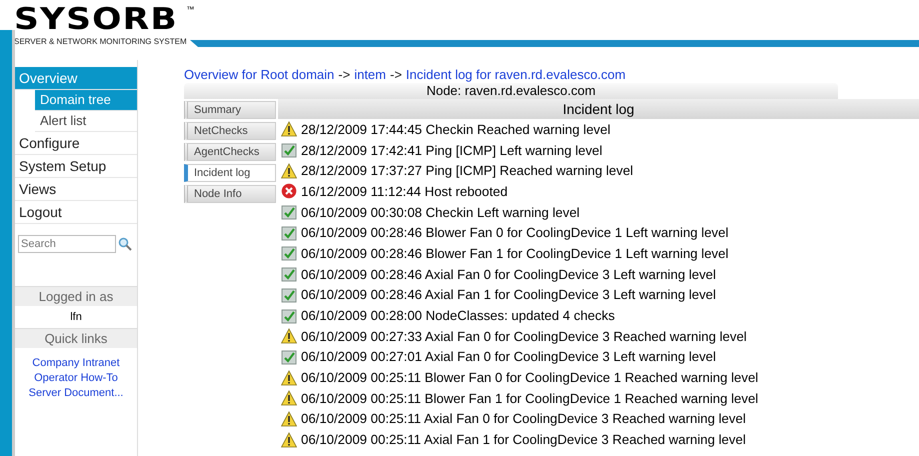 The width and height of the screenshot is (919, 456). Describe the element at coordinates (76, 166) in the screenshot. I see `menu-item: System Setup` at that location.